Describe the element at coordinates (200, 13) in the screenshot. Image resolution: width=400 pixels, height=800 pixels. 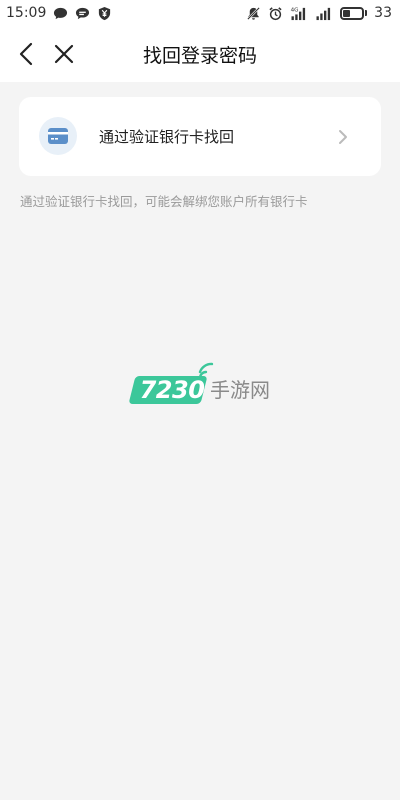
I see `status-bar: 15:09 4G 33` at that location.